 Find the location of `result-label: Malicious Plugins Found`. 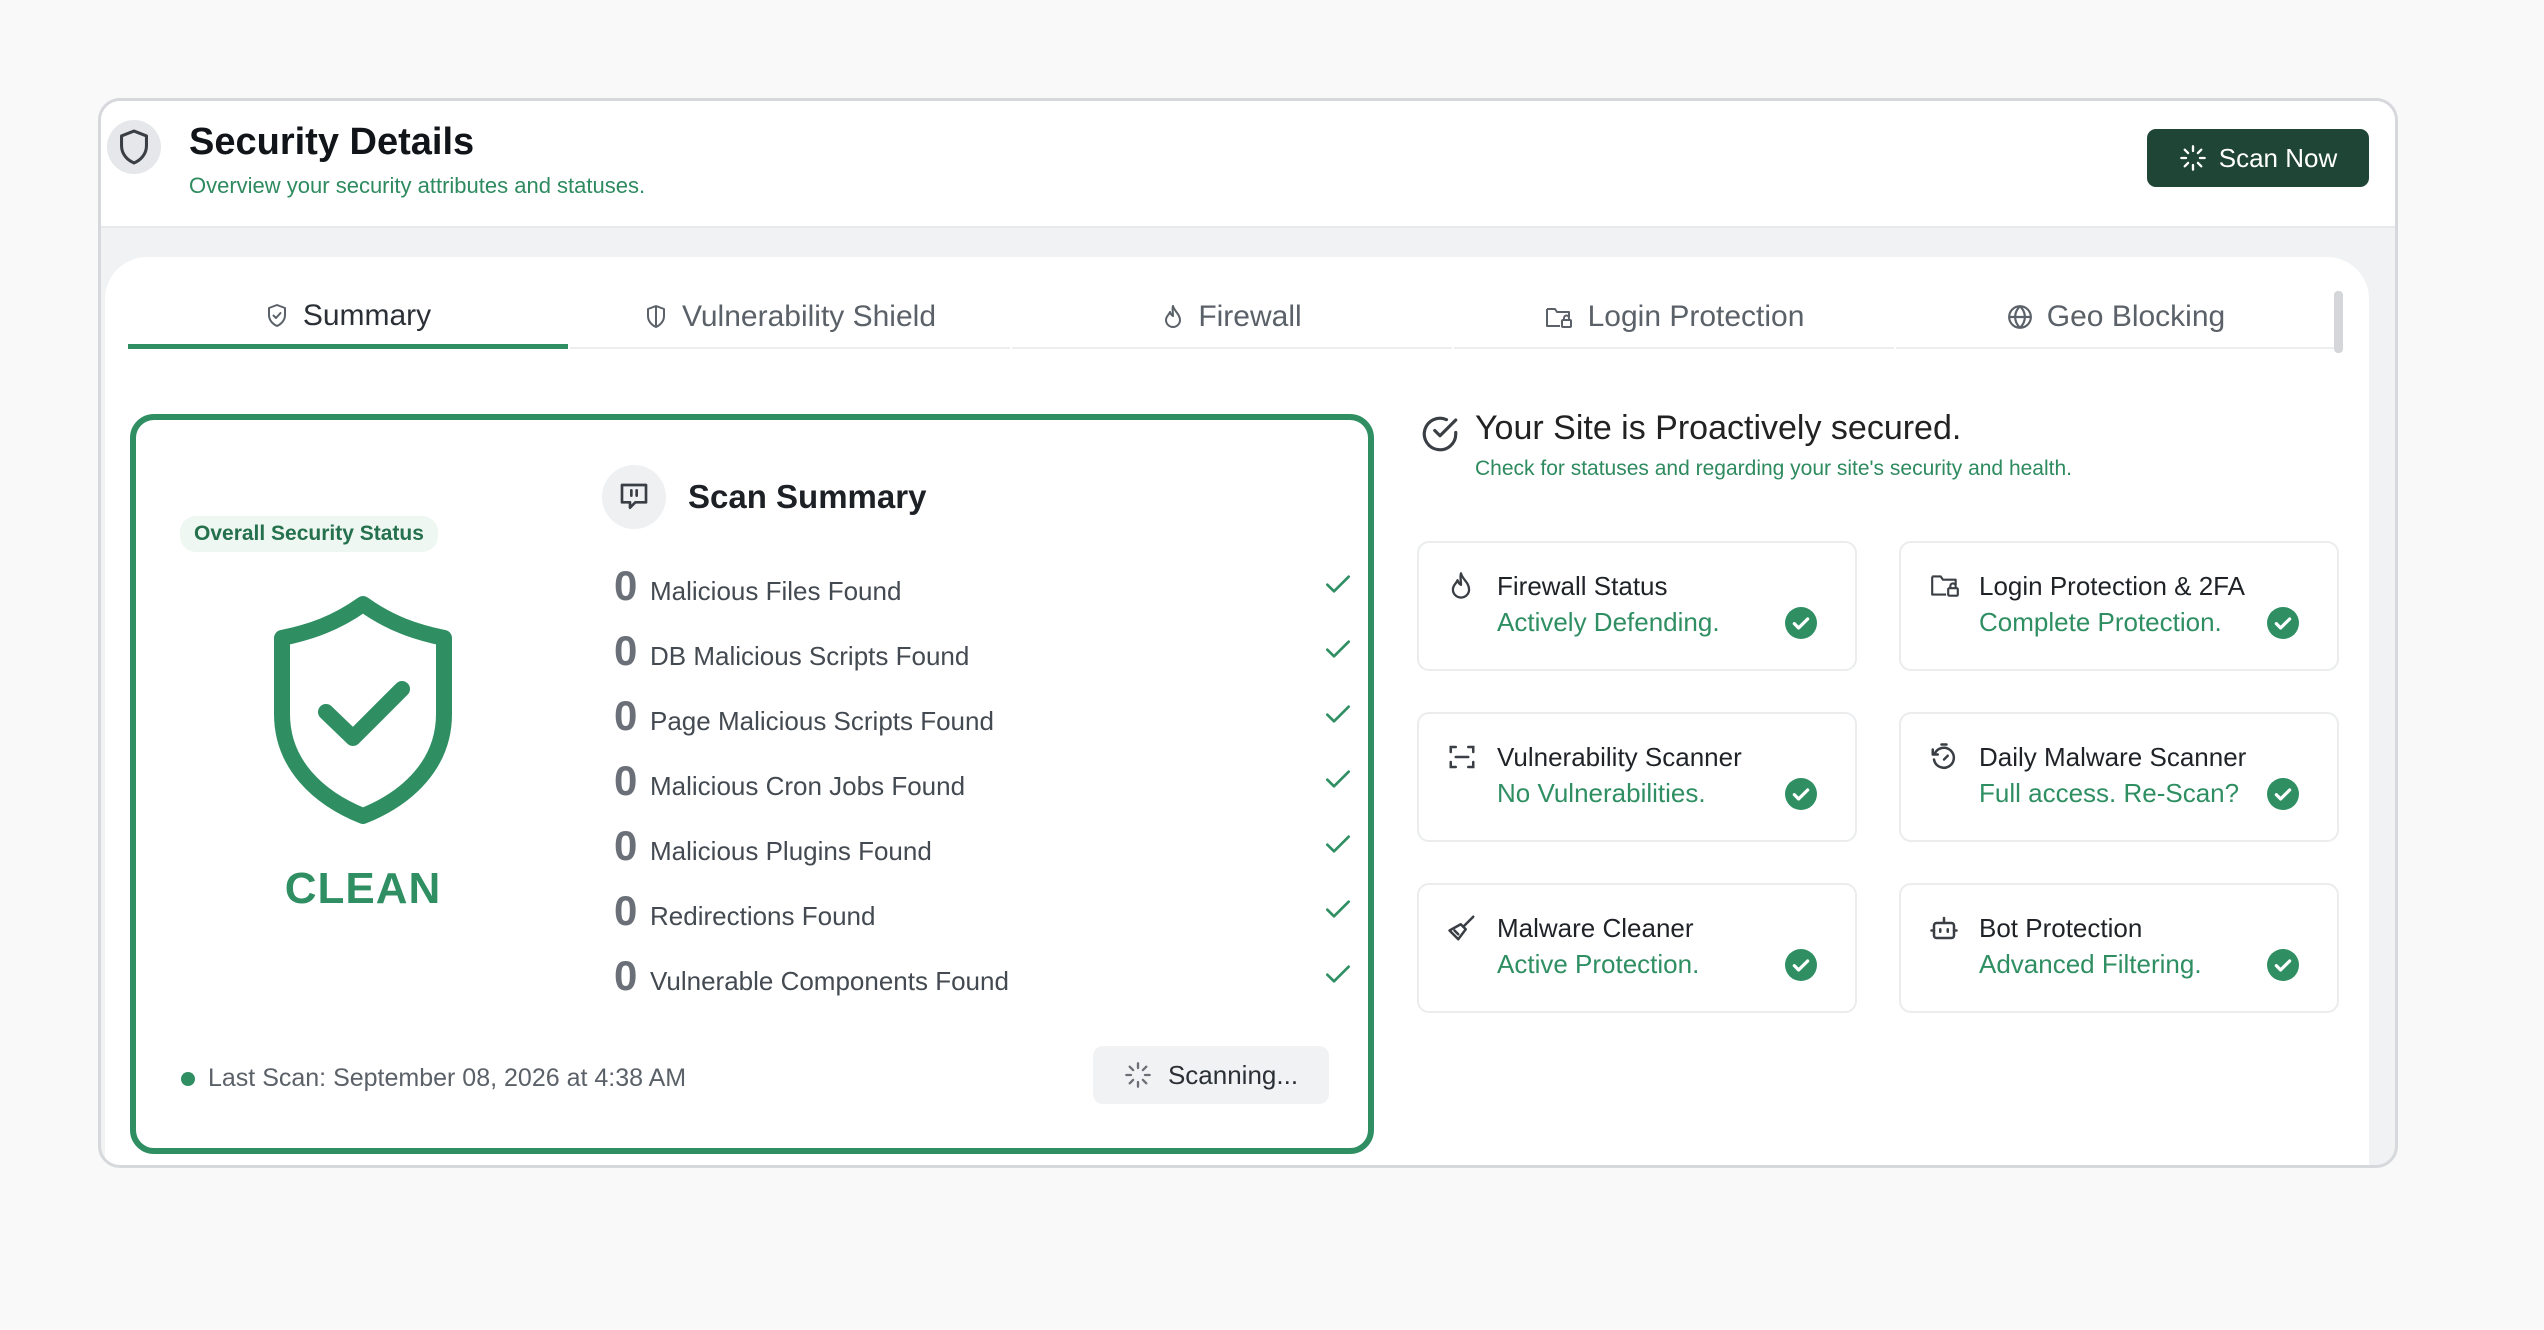

result-label: Malicious Plugins Found is located at coordinates (791, 851).